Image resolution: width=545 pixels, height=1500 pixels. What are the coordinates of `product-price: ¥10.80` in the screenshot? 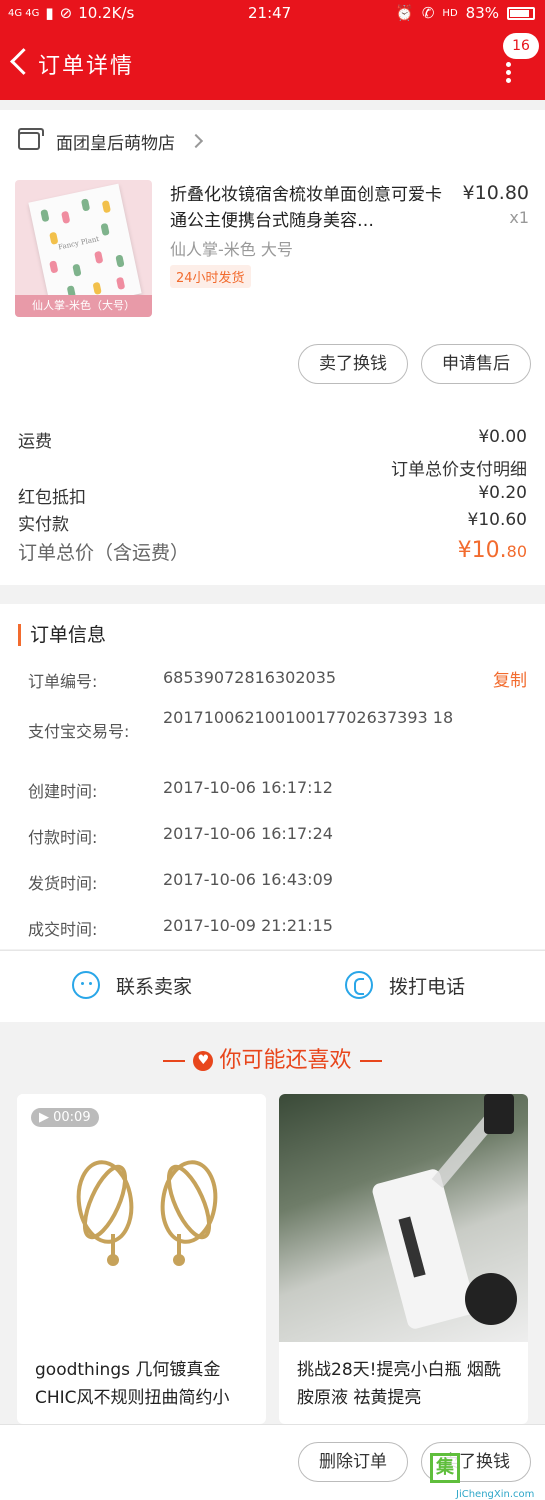 It's located at (495, 193).